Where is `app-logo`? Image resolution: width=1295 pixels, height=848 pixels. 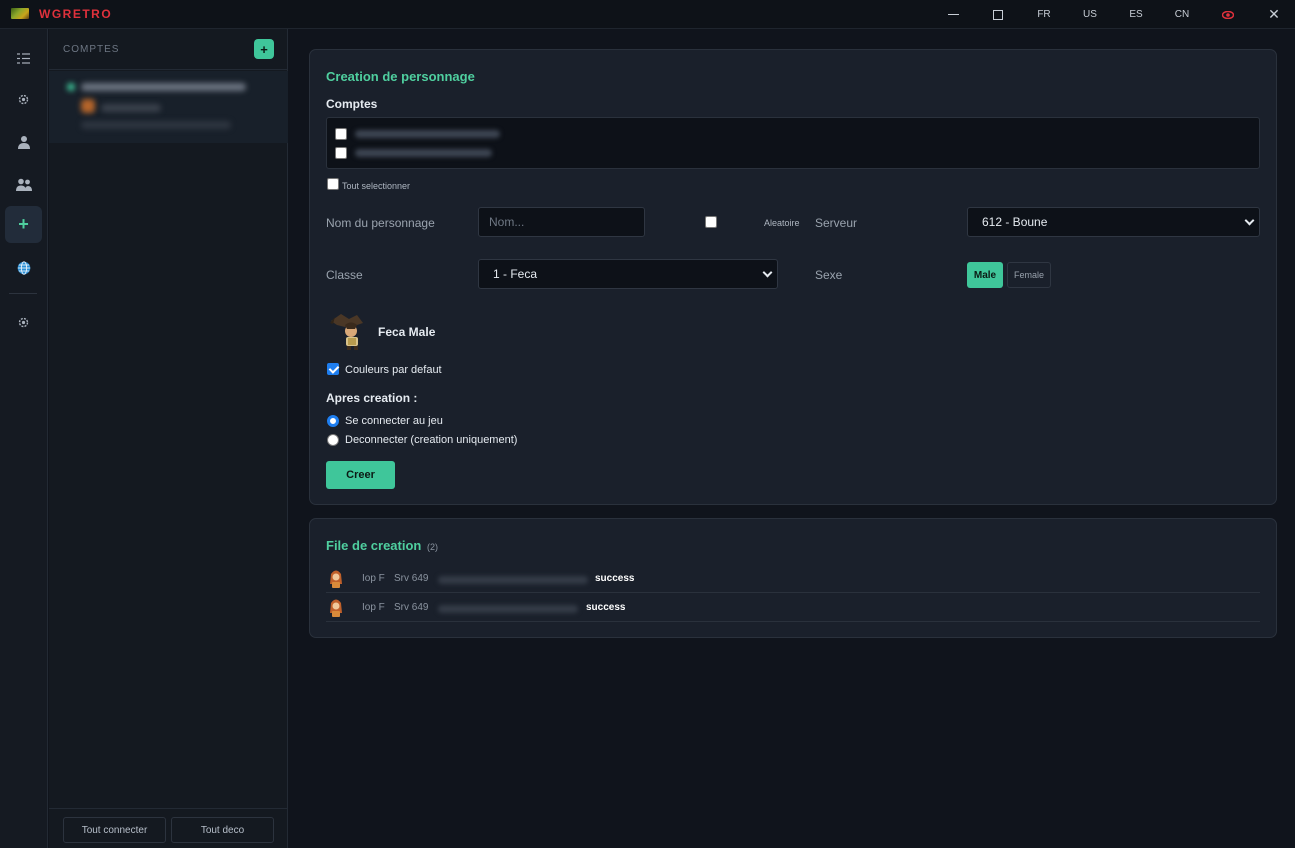 app-logo is located at coordinates (20, 13).